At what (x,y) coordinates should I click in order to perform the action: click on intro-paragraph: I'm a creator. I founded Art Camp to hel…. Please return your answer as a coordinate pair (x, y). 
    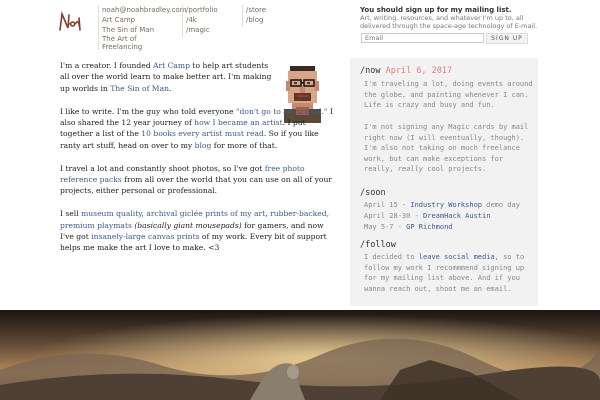
    Looking at the image, I should click on (166, 77).